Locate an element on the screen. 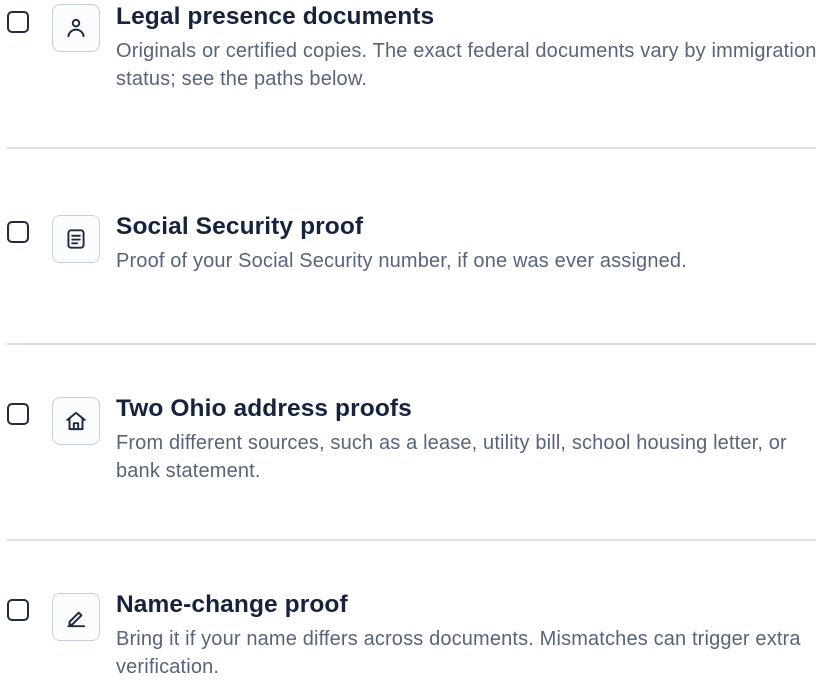 Image resolution: width=816 pixels, height=681 pixels. checkbox-address-proofs is located at coordinates (18, 414).